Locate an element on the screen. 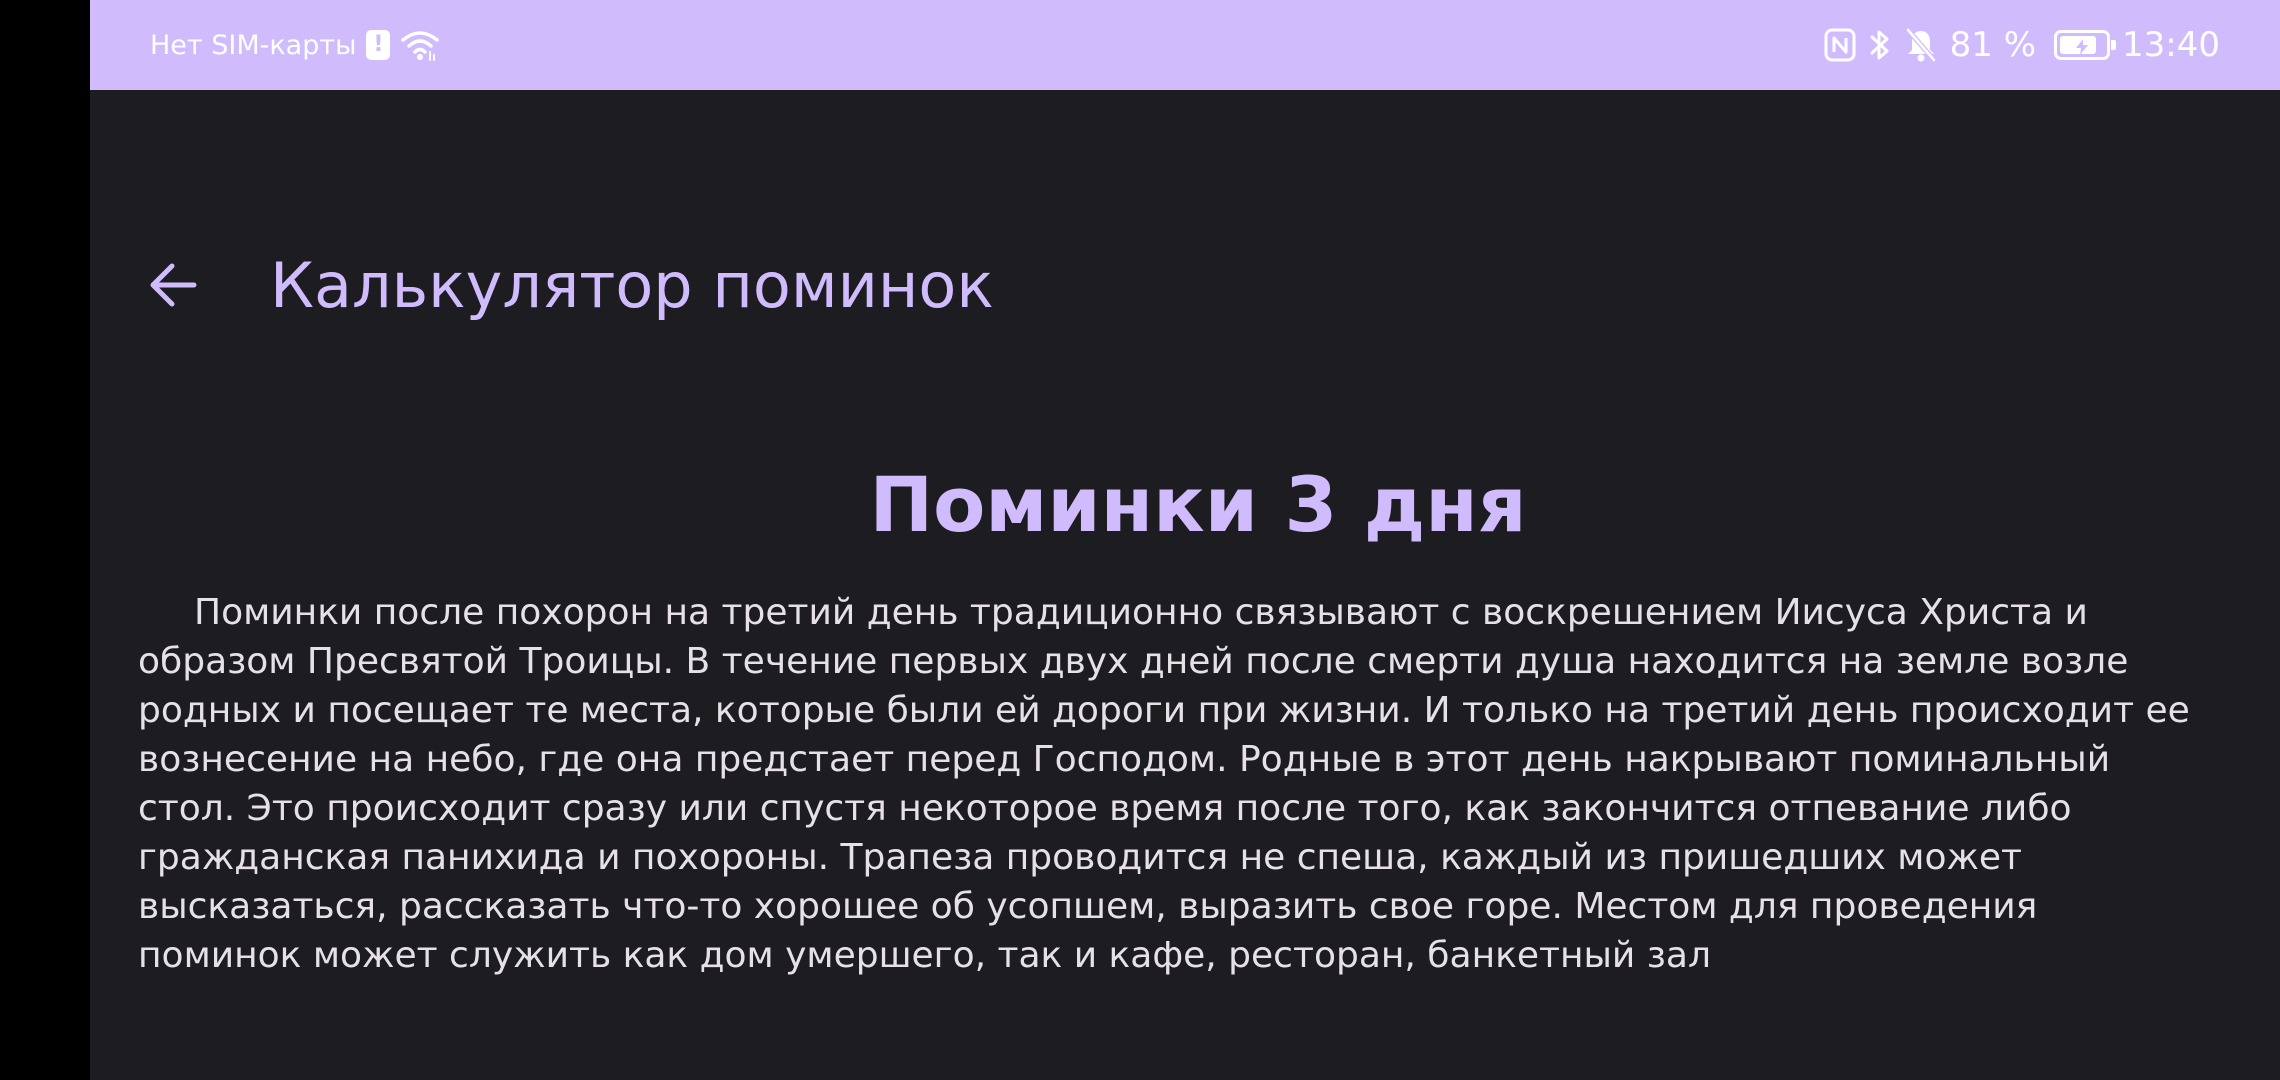  bell-off-icon is located at coordinates (1921, 45).